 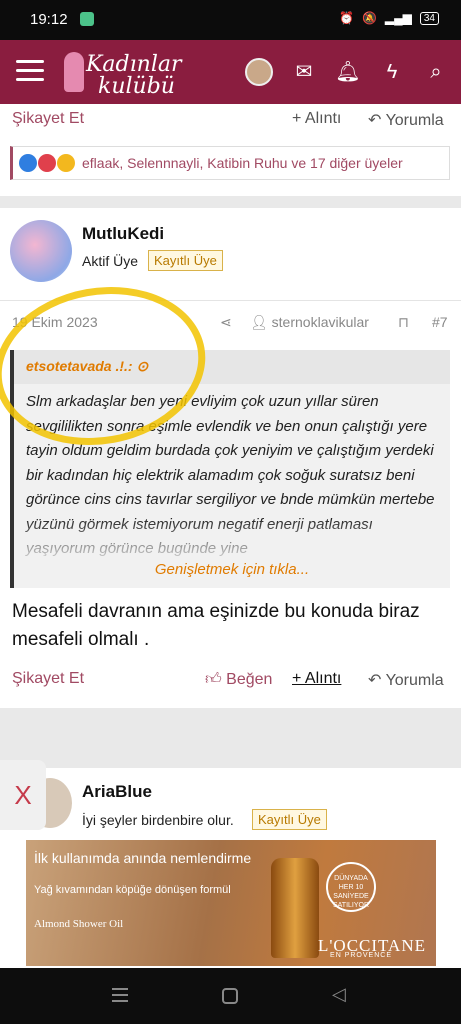 I want to click on user-avatar, so click(x=259, y=72).